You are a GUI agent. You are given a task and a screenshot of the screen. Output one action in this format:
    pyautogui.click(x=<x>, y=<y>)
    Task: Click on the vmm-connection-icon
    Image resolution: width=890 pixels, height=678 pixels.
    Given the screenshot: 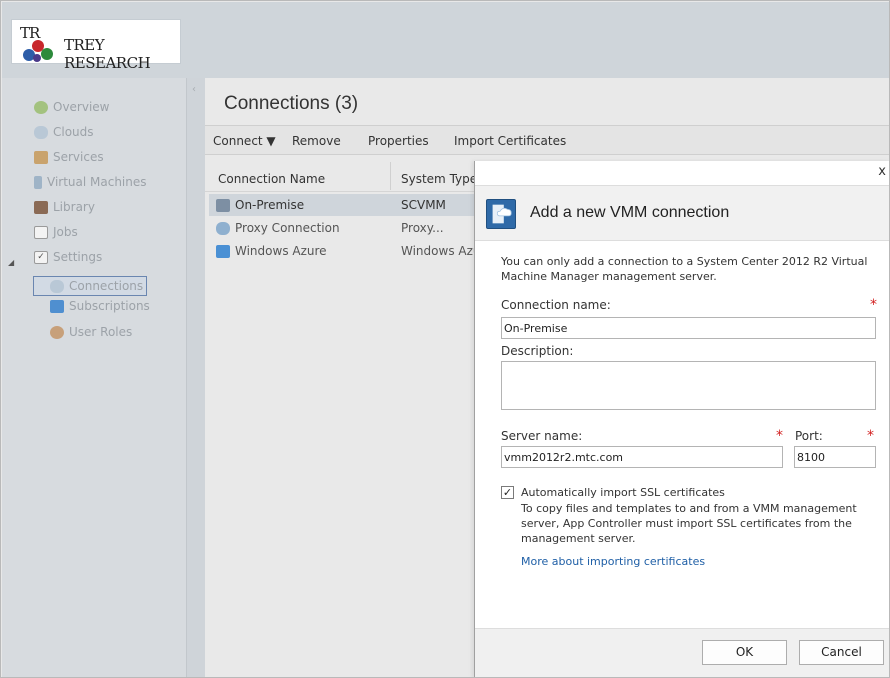 What is the action you would take?
    pyautogui.click(x=501, y=214)
    